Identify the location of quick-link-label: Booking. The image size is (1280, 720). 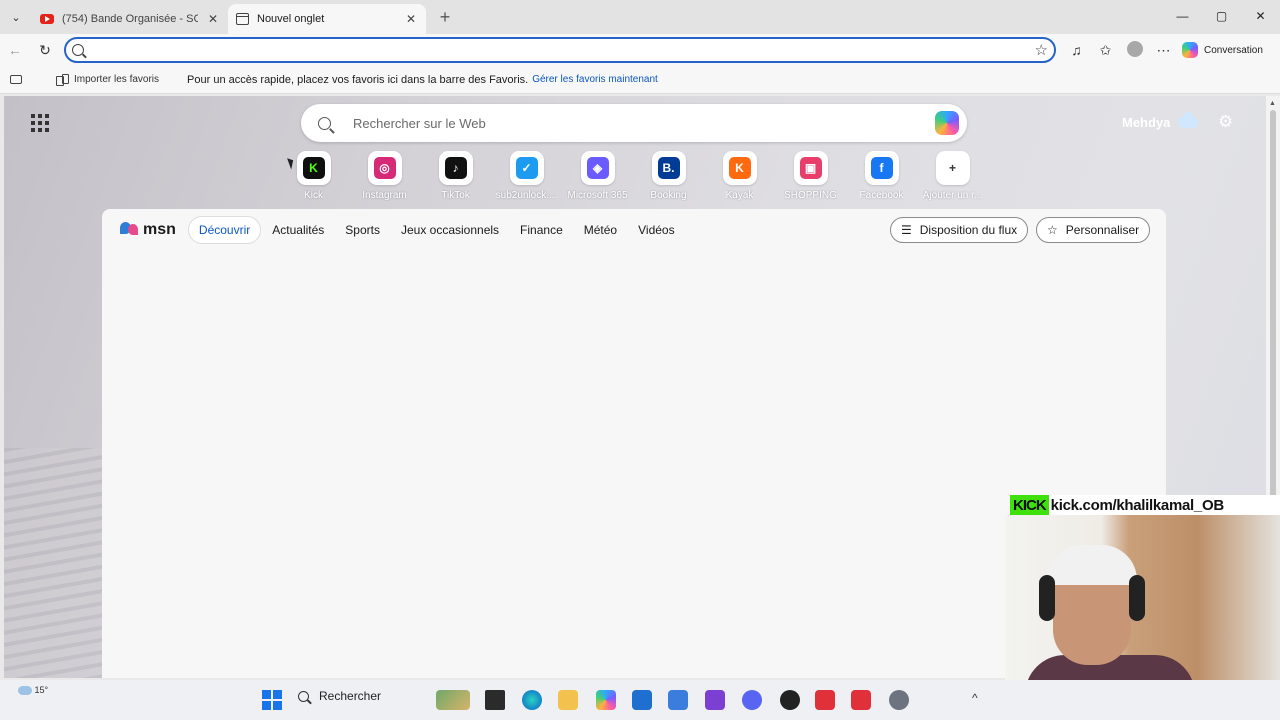
(668, 195).